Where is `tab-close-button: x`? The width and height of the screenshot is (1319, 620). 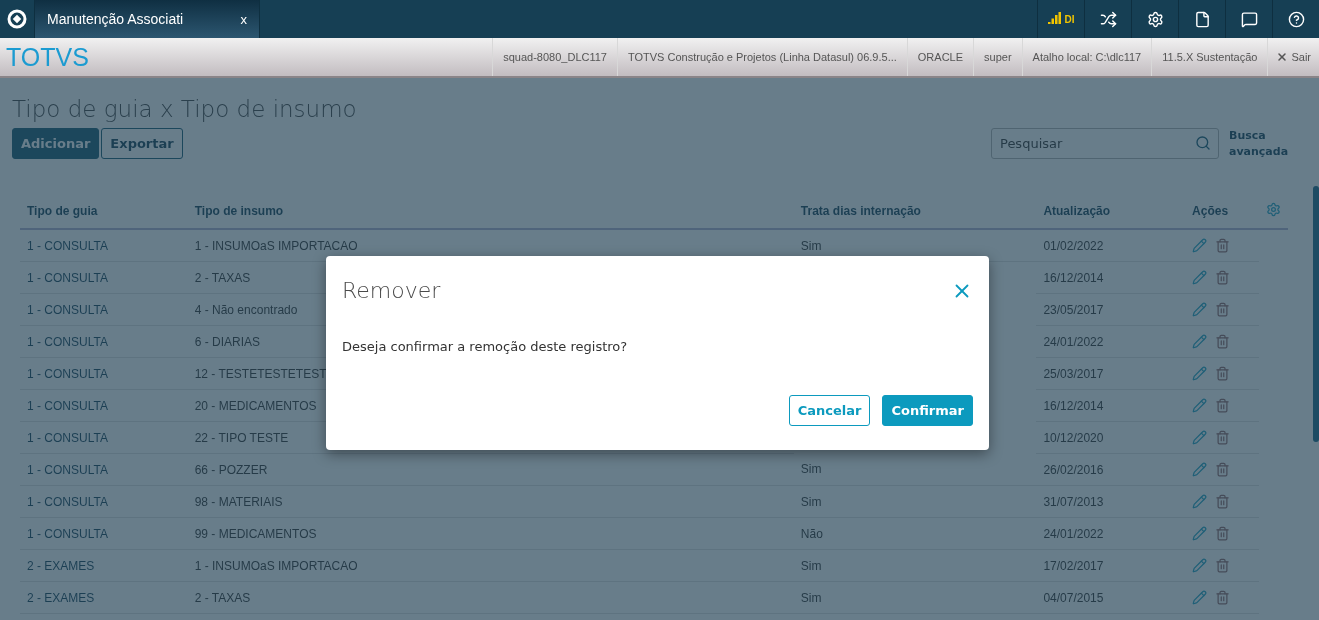 tab-close-button: x is located at coordinates (243, 19).